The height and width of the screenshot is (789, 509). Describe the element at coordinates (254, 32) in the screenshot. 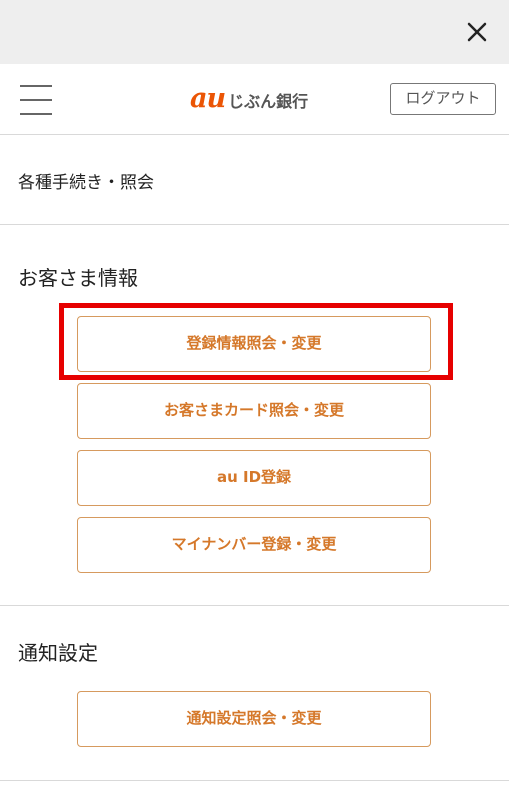

I see `top-bar` at that location.